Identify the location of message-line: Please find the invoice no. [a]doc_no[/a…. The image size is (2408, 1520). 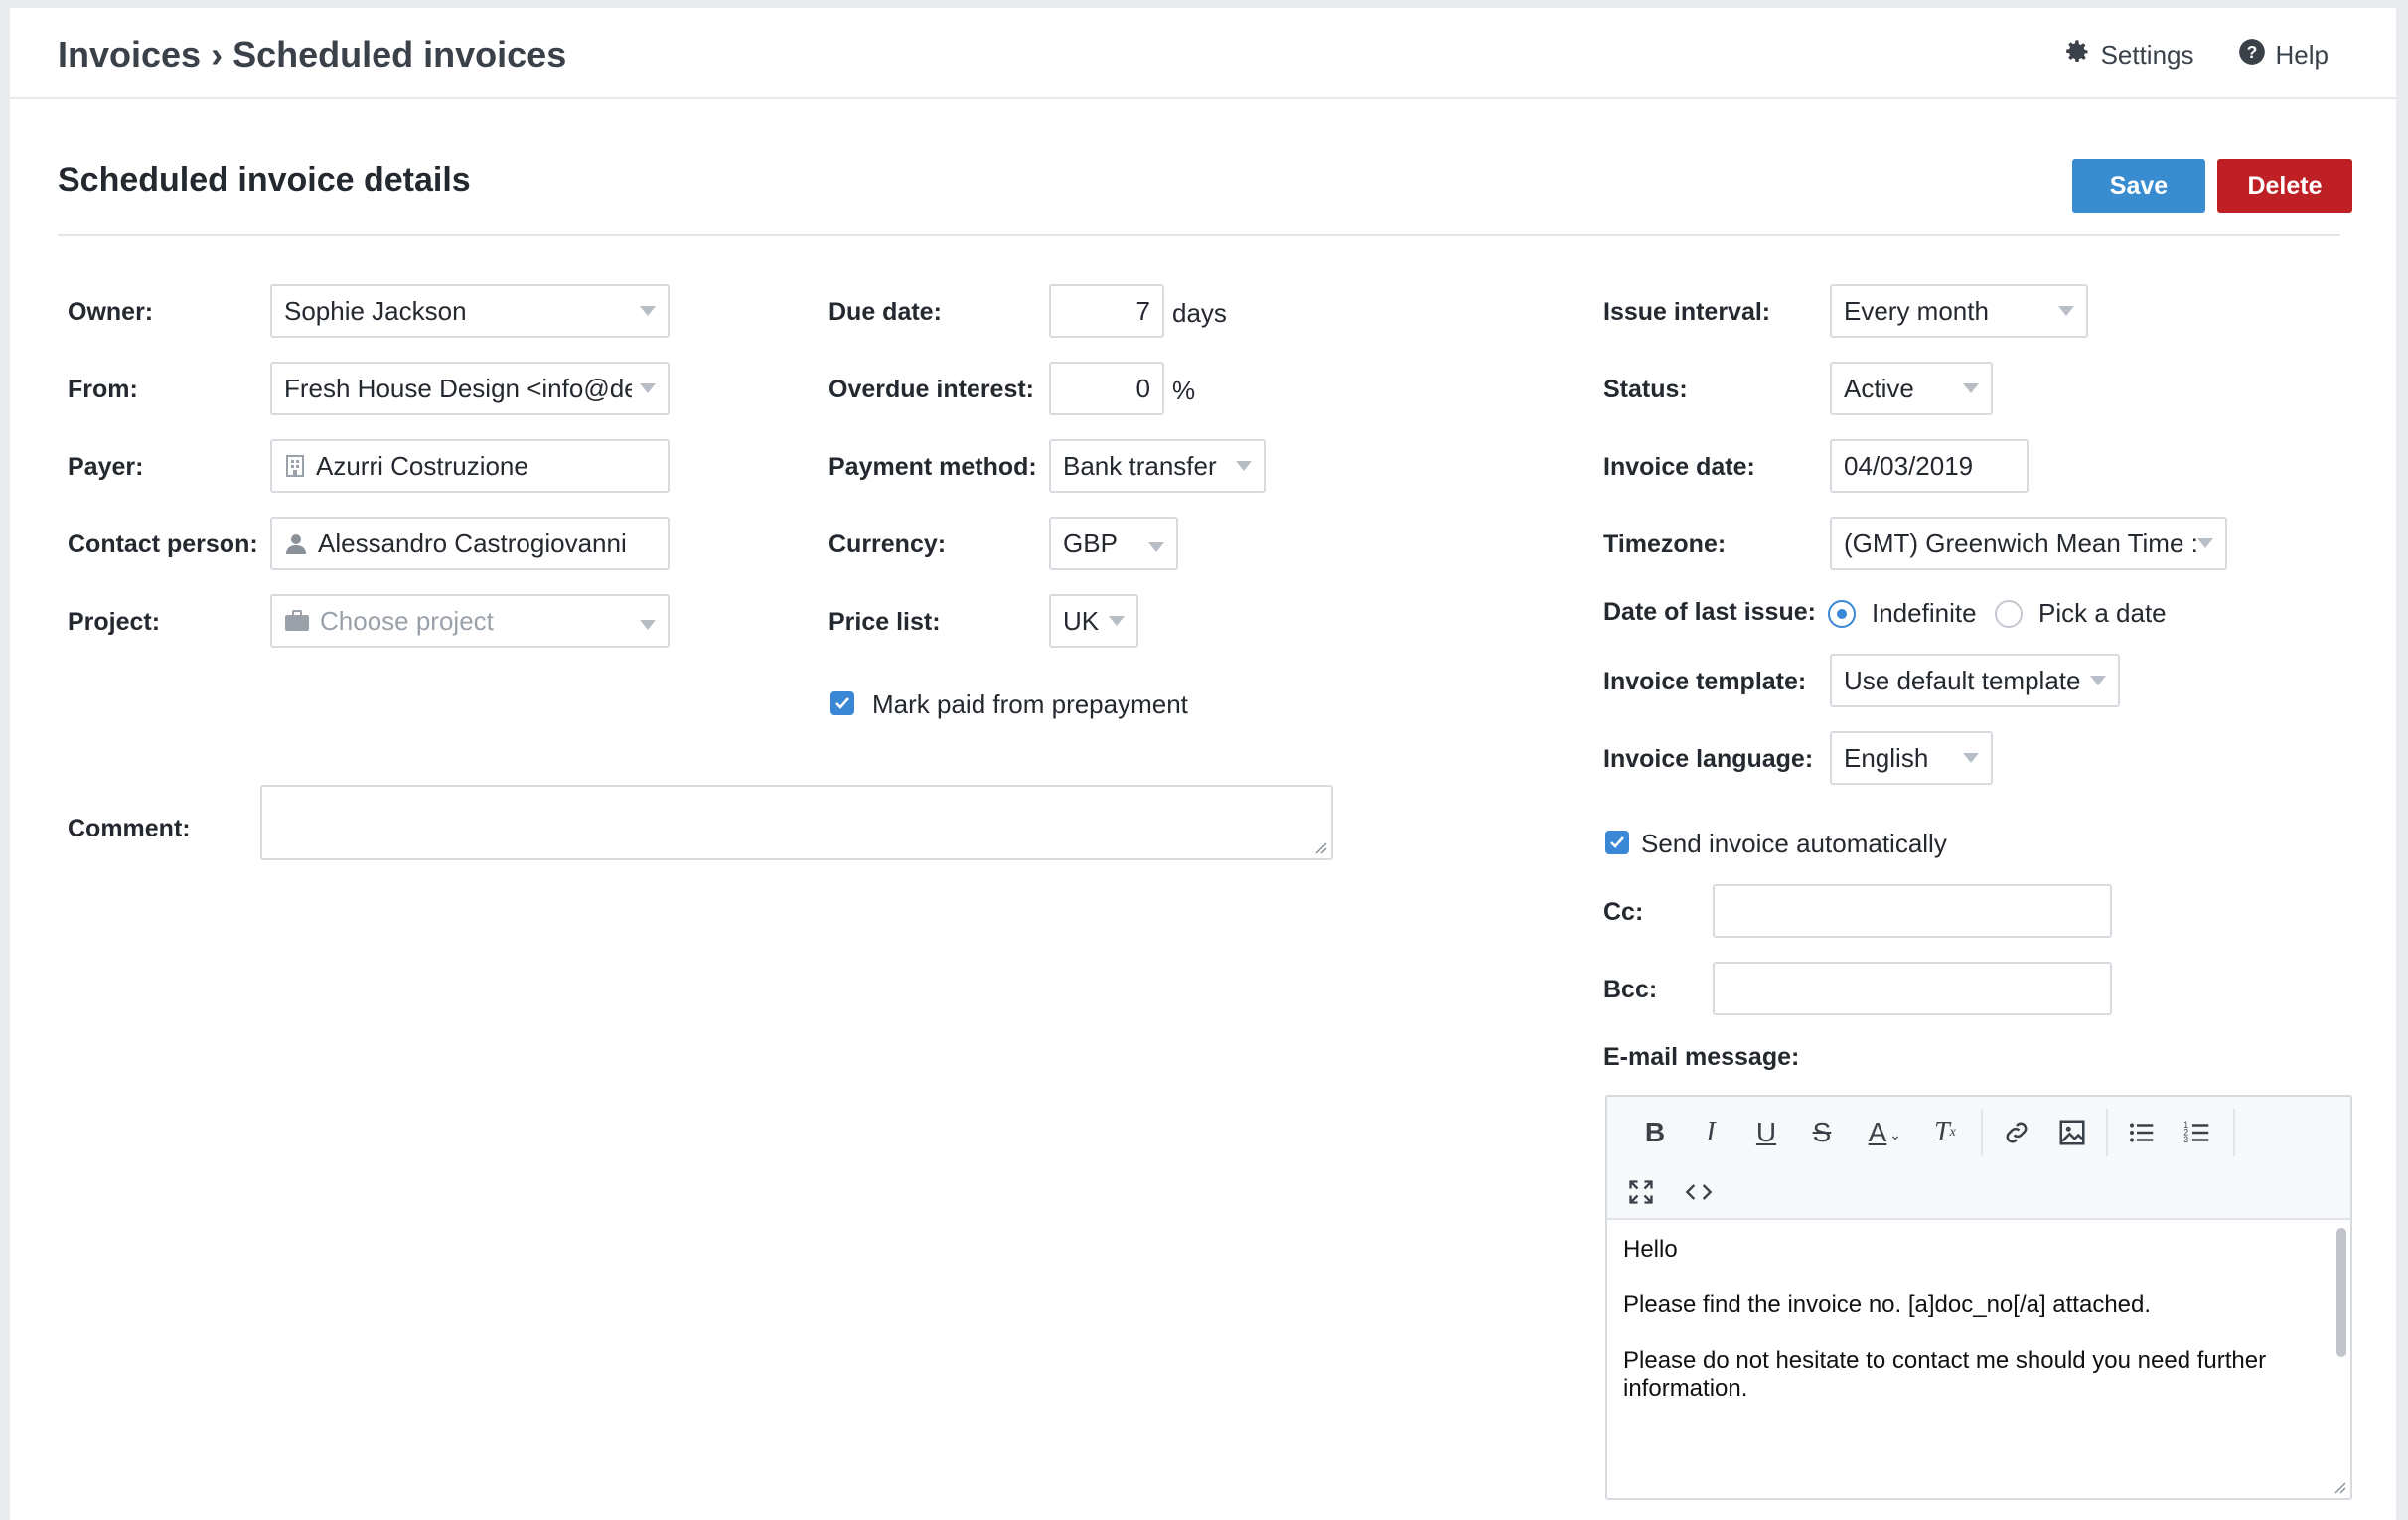
(1888, 1305).